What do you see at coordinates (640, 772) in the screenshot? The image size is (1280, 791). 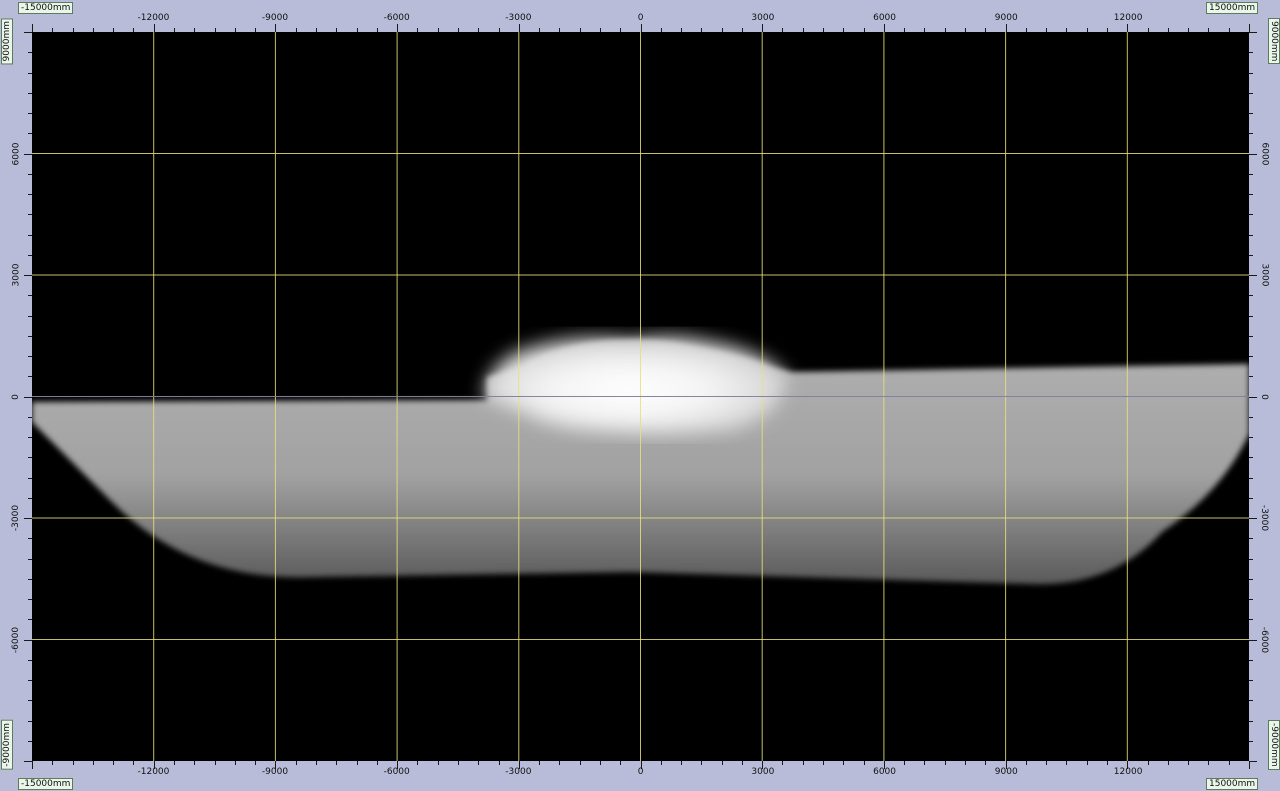 I see `bottom-ruler-label: 0` at bounding box center [640, 772].